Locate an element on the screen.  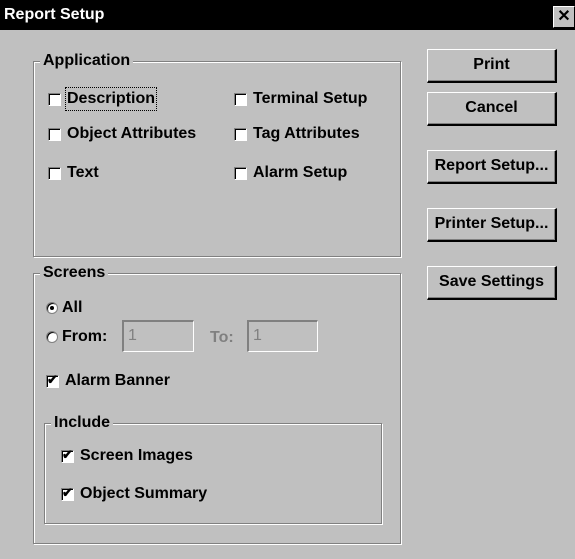
description-checkbox-box is located at coordinates (54, 99).